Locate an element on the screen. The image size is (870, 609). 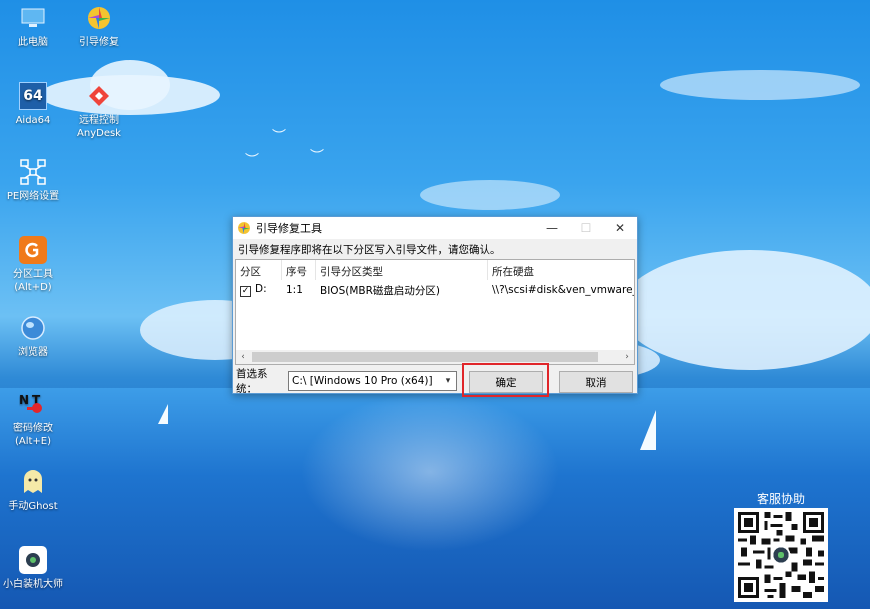
scrollbar-thumb is located at coordinates (425, 357).